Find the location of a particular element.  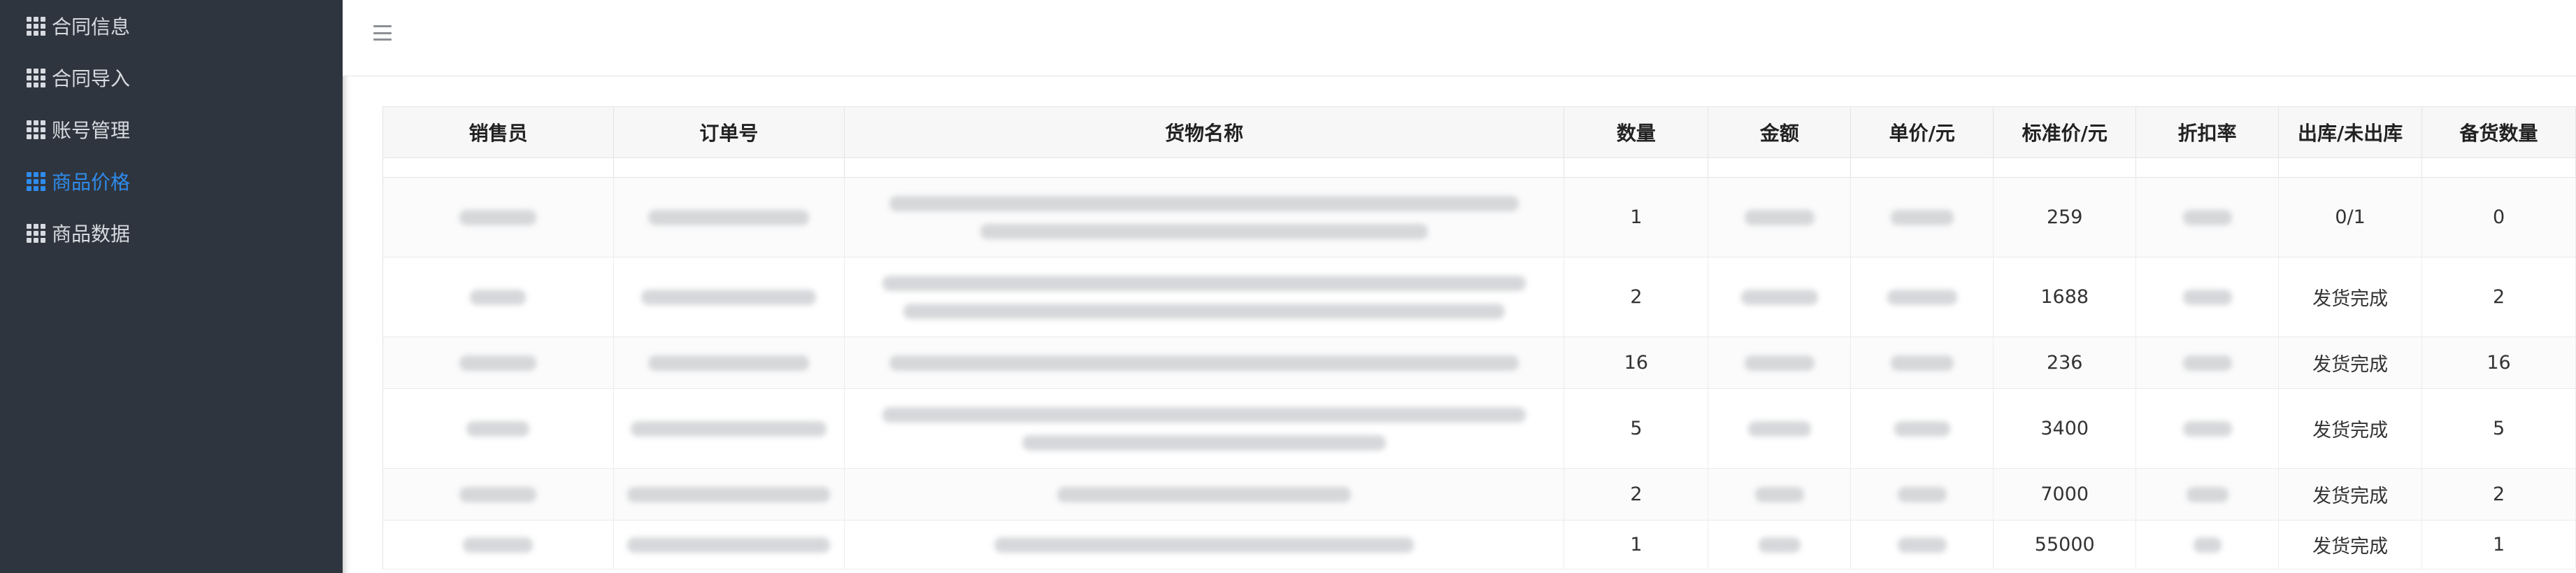

sidebar-item-product-price: 商品价格 is located at coordinates (171, 181).